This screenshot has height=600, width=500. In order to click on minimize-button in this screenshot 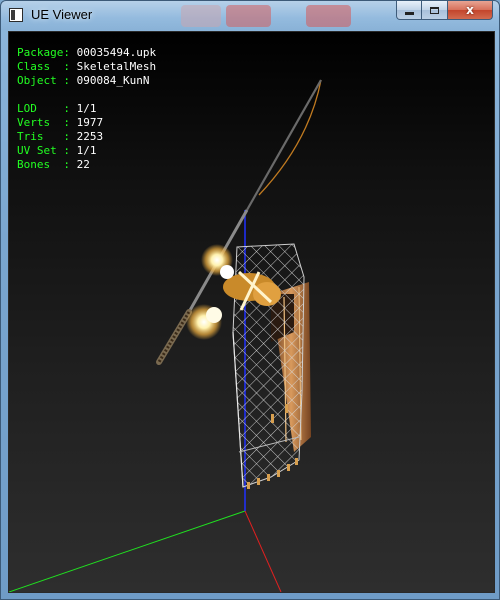, I will do `click(409, 10)`.